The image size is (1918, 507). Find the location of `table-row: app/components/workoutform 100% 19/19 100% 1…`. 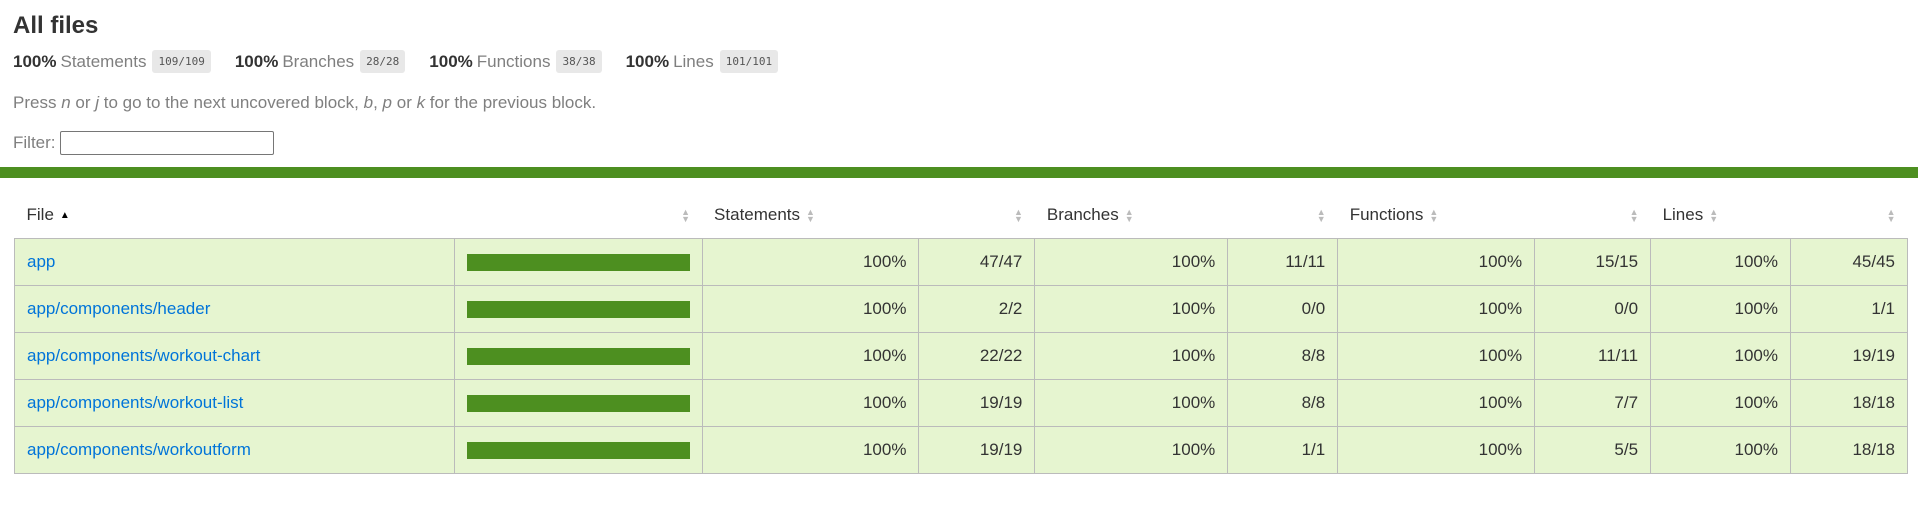

table-row: app/components/workoutform 100% 19/19 100% 1… is located at coordinates (961, 450).